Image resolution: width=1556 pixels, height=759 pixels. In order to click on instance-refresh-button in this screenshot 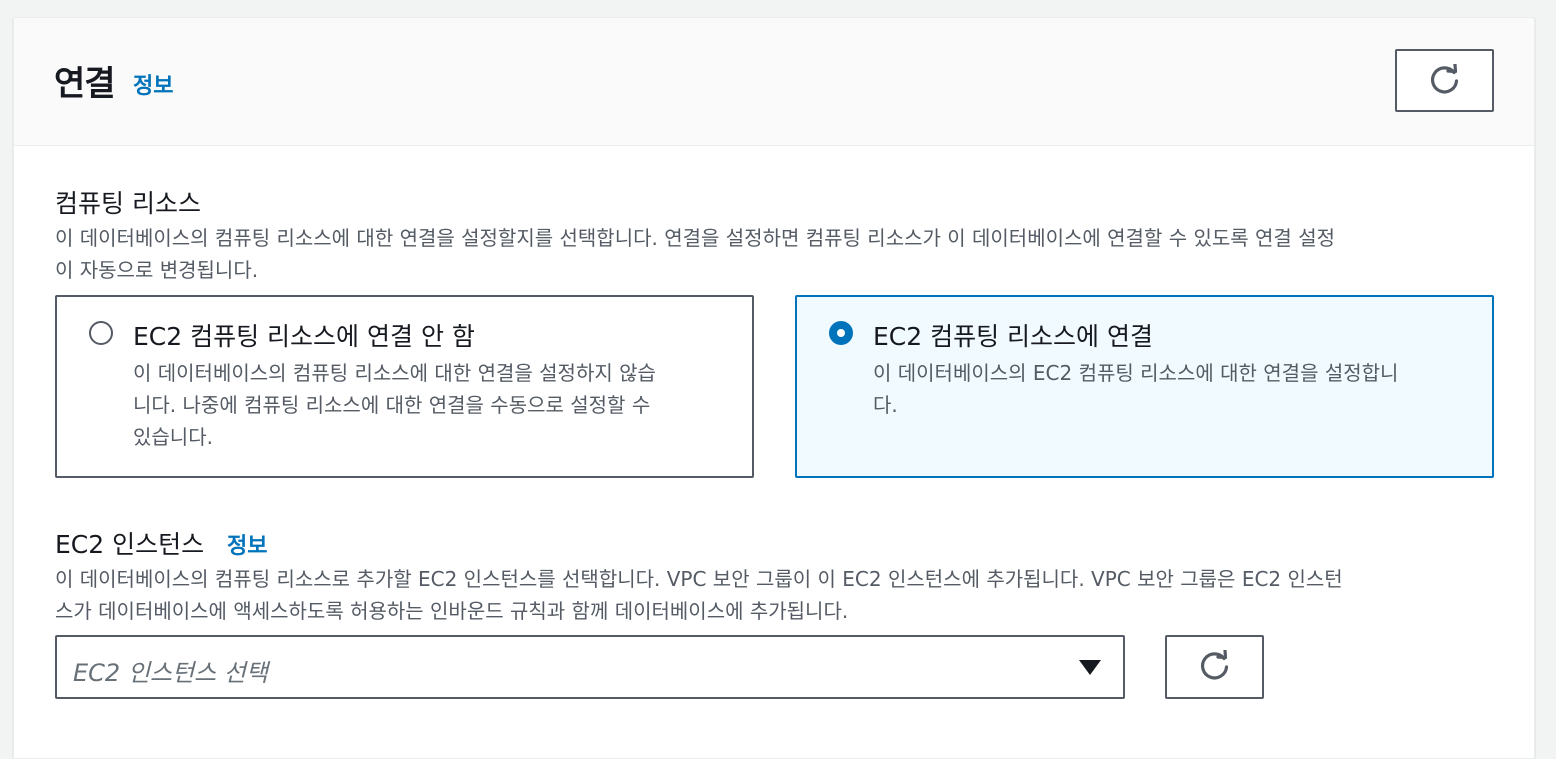, I will do `click(1214, 667)`.